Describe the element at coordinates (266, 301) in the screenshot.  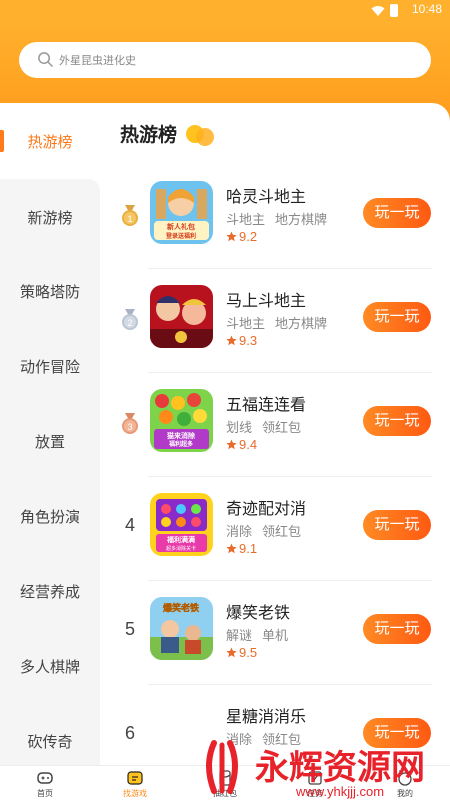
I see `game-name: 马上斗地主` at that location.